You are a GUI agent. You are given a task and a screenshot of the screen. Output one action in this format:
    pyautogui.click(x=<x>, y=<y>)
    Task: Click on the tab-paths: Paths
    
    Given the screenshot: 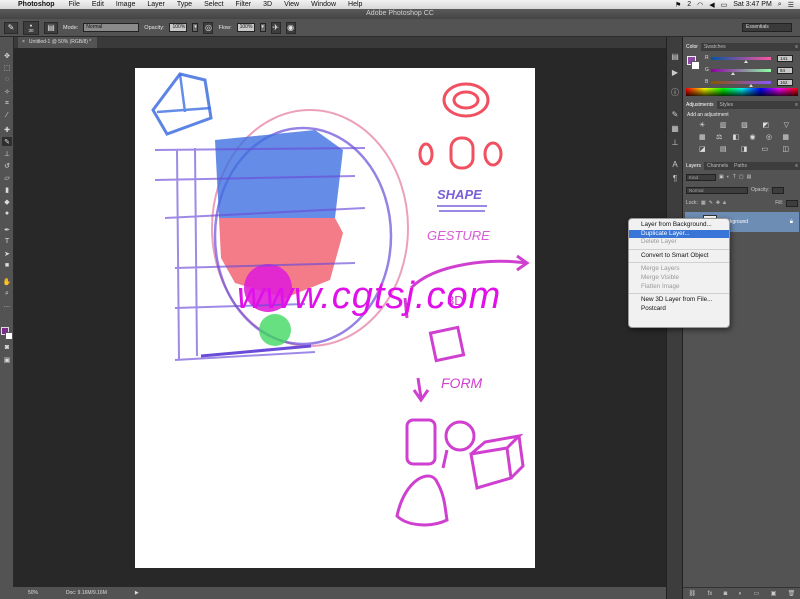 What is the action you would take?
    pyautogui.click(x=740, y=166)
    